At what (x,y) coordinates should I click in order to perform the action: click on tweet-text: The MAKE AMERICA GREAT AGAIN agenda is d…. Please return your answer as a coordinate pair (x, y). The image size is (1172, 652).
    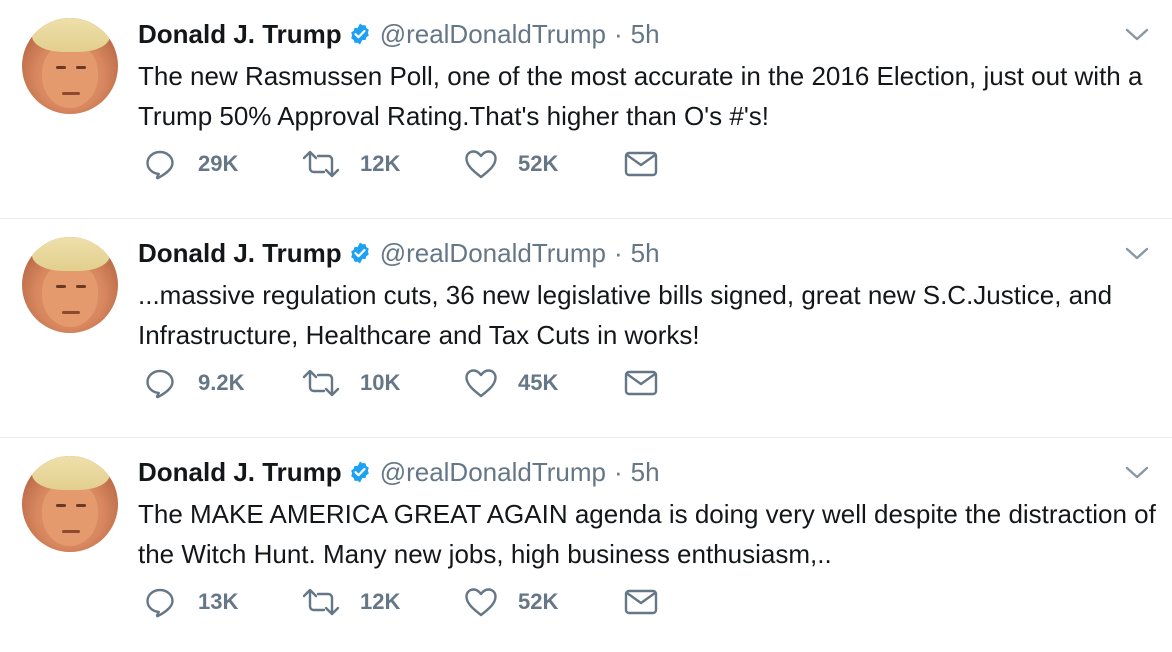
    Looking at the image, I should click on (647, 534).